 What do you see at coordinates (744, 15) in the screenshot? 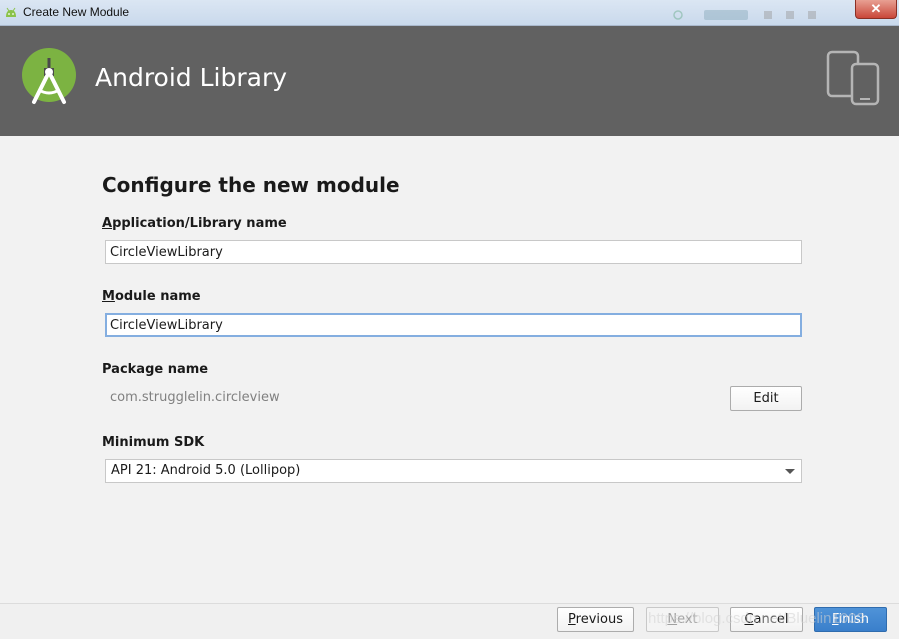
I see `background-toolbar-icons` at bounding box center [744, 15].